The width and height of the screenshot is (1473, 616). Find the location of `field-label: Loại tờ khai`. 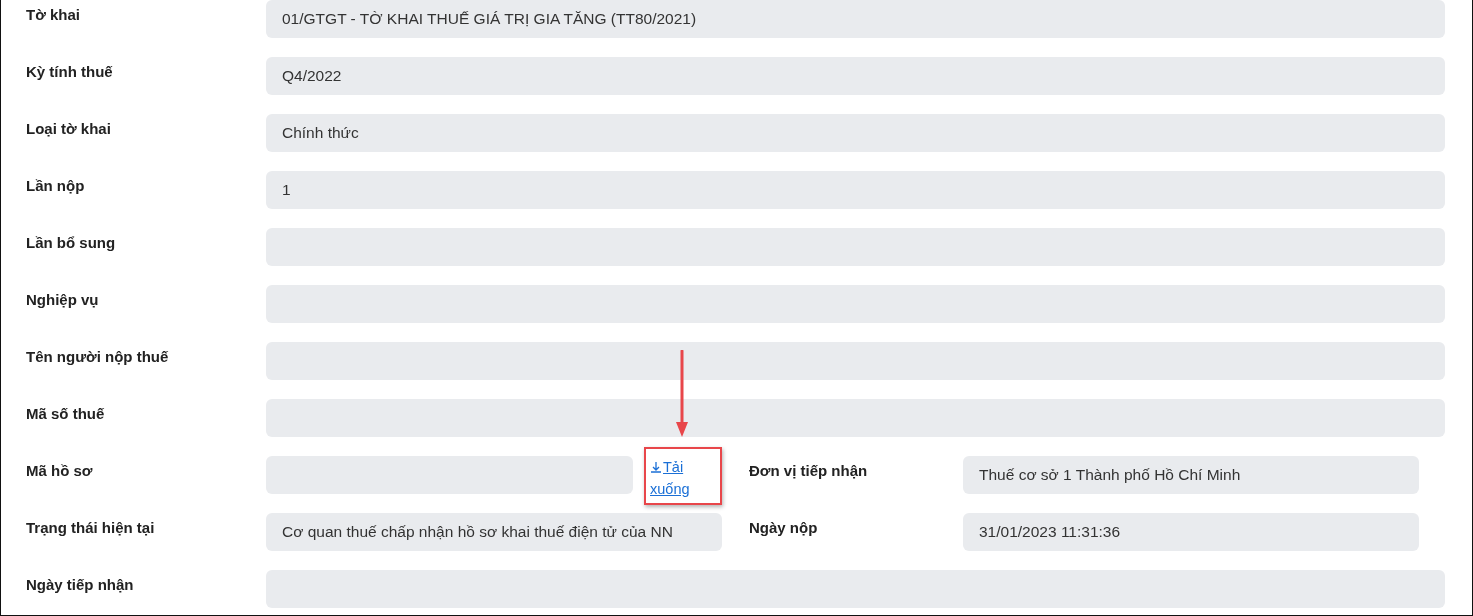

field-label: Loại tờ khai is located at coordinates (68, 128).